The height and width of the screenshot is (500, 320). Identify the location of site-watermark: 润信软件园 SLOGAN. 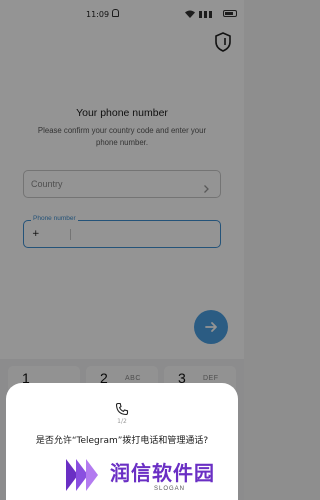
(150, 477).